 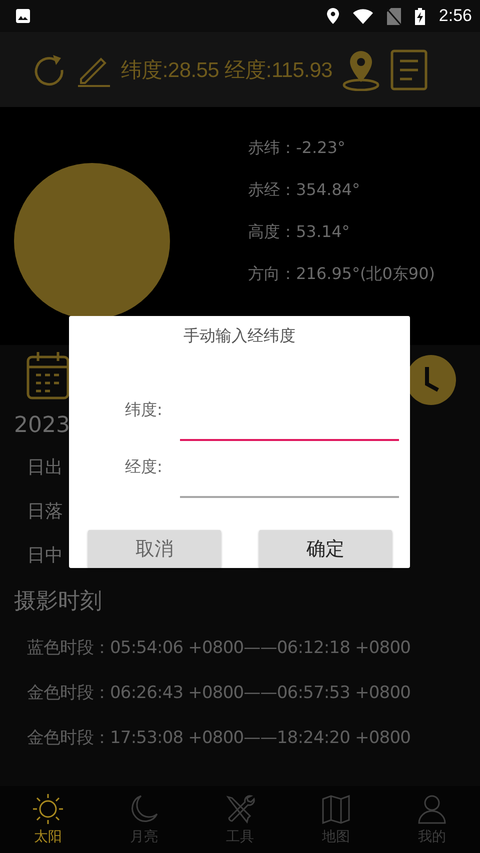 I want to click on nav-tab: 工具, so click(x=240, y=819).